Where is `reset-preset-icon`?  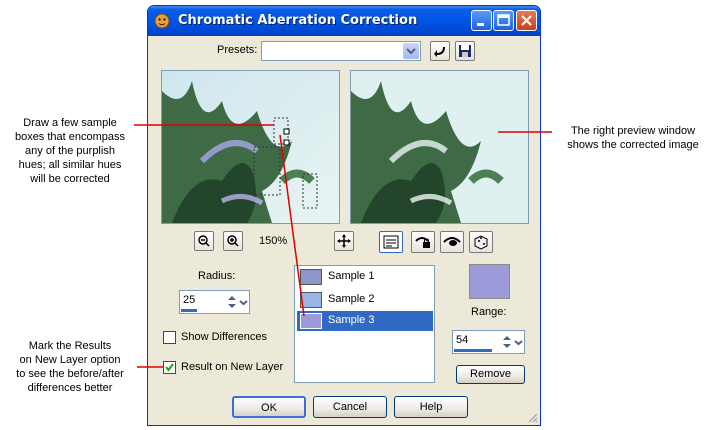 reset-preset-icon is located at coordinates (439, 51).